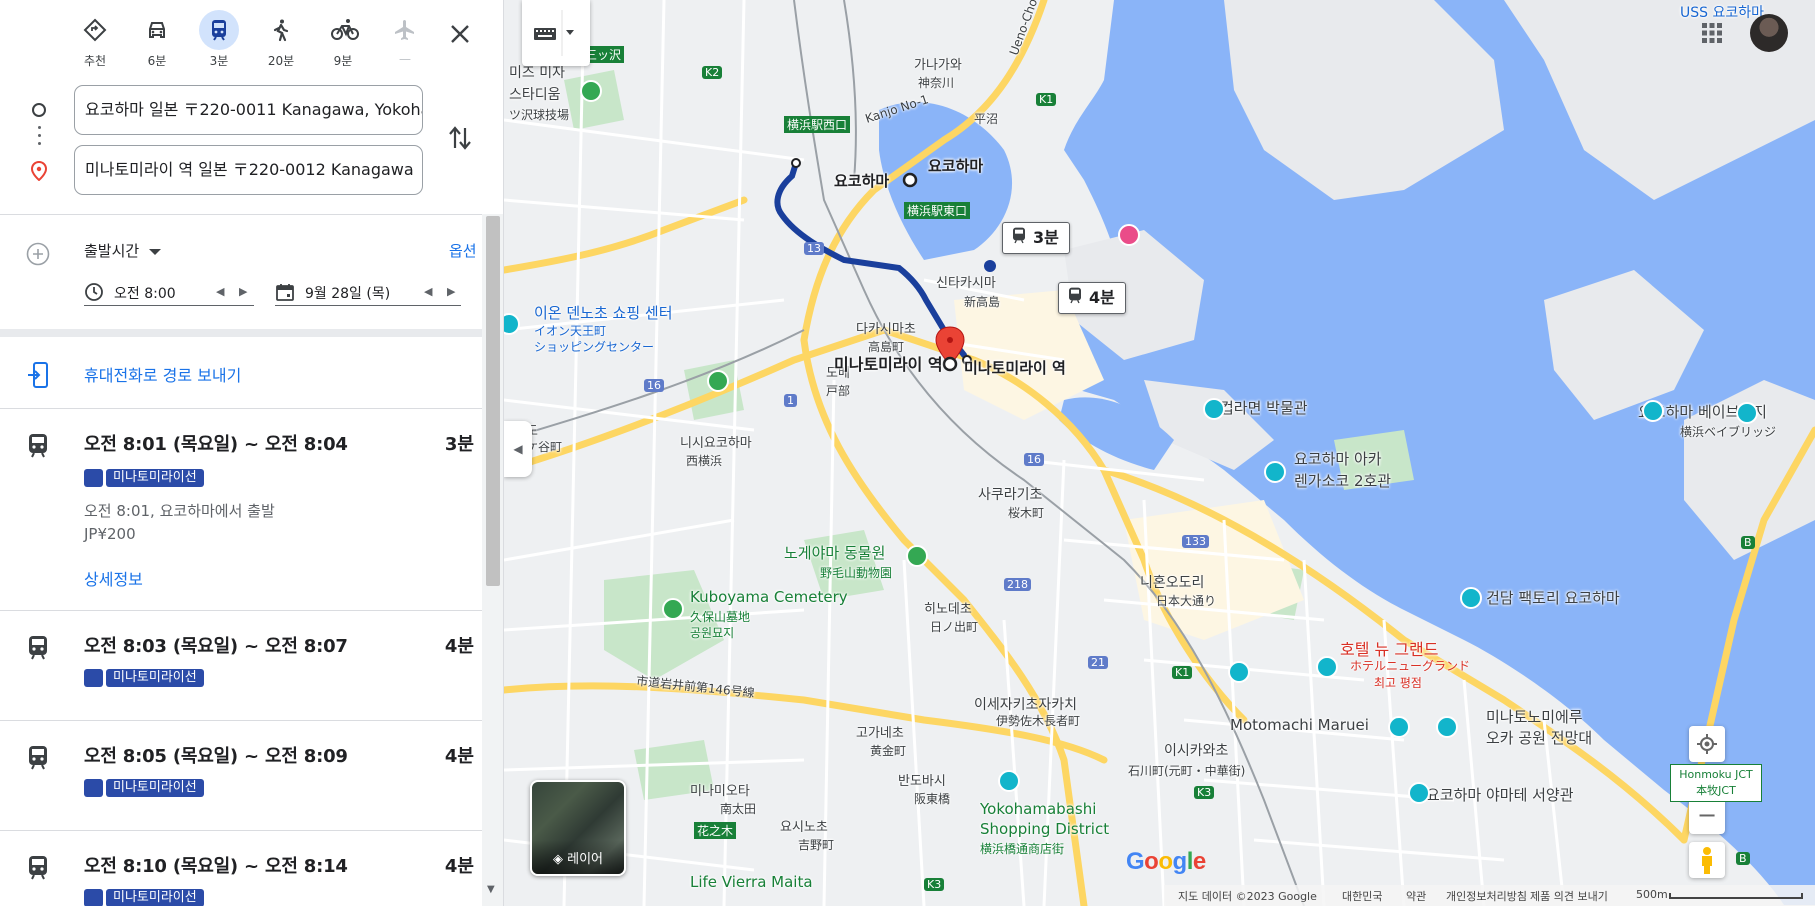  I want to click on route-shield: 13, so click(814, 248).